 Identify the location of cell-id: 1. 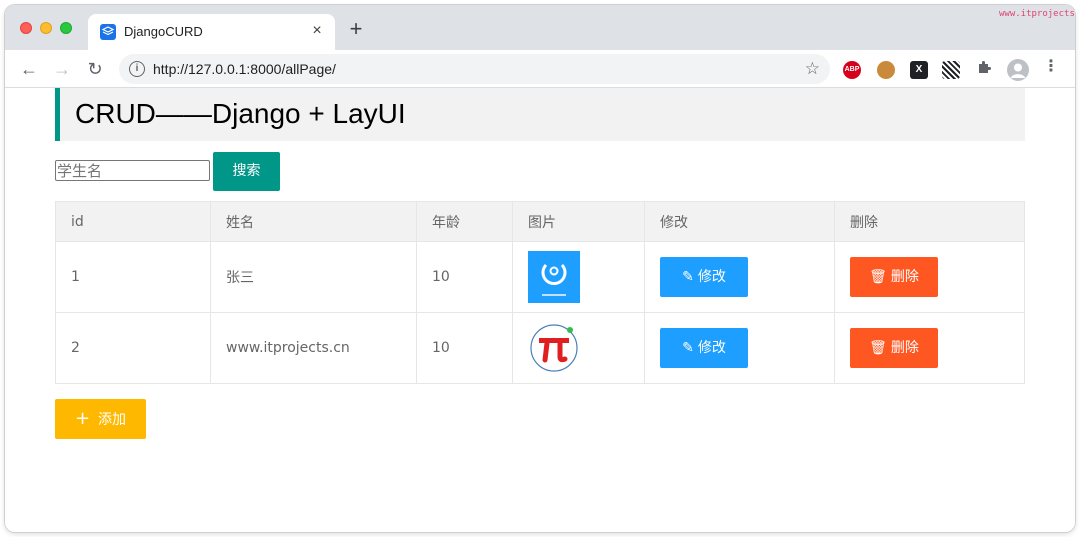
(133, 277).